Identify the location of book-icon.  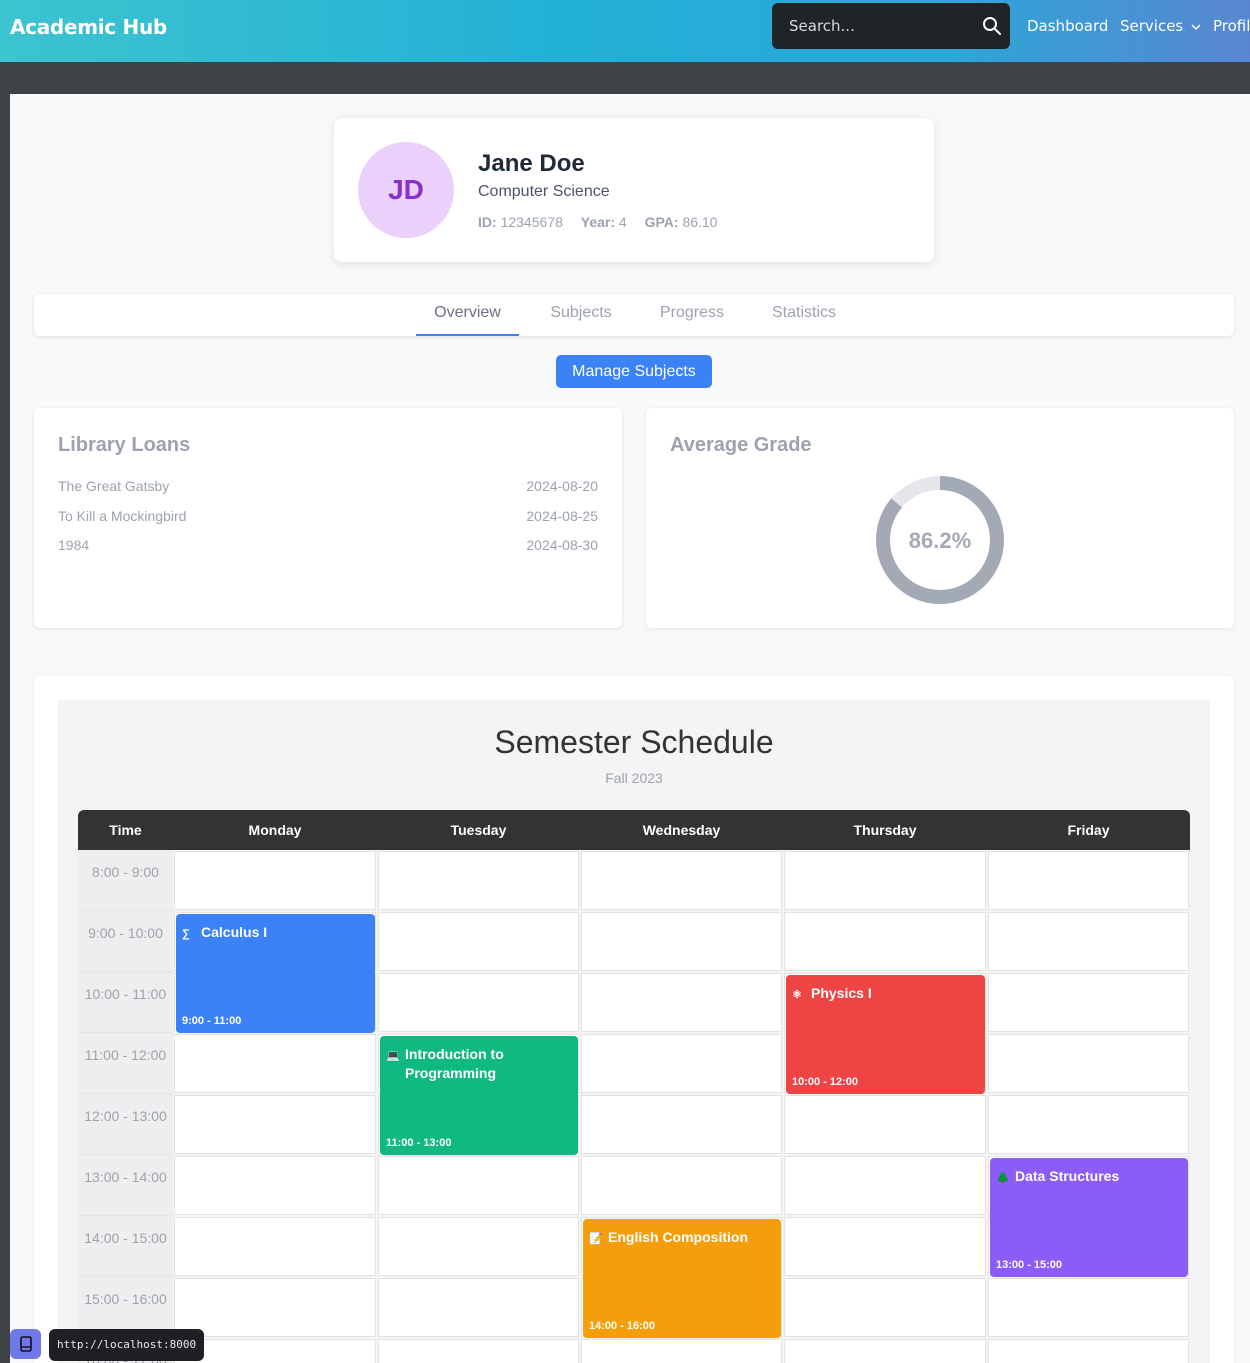
(25, 1344).